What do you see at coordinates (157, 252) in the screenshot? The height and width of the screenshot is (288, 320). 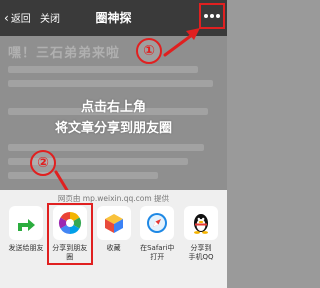 I see `action-label: 在Safari中 打开` at bounding box center [157, 252].